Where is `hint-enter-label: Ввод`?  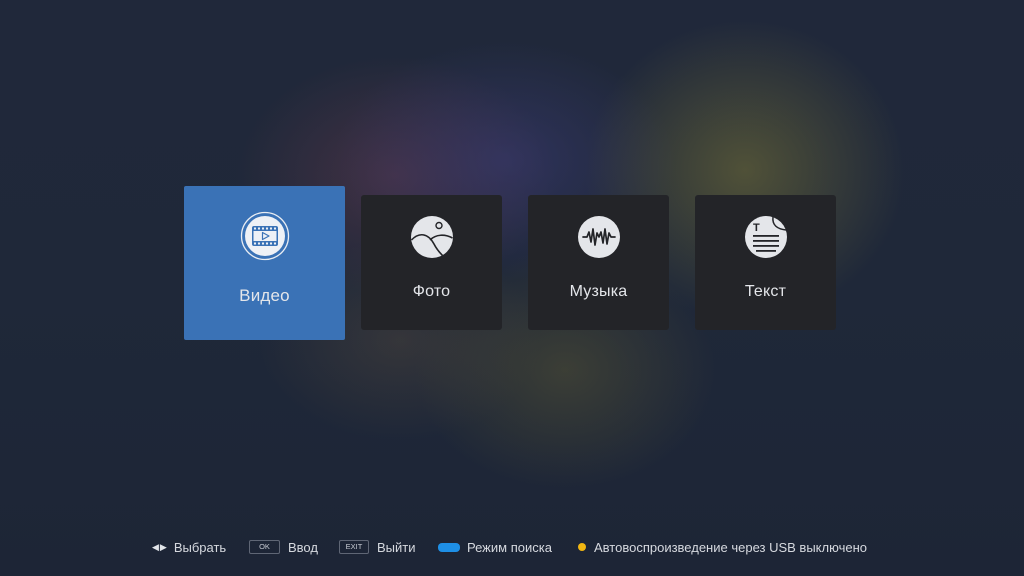
hint-enter-label: Ввод is located at coordinates (303, 547).